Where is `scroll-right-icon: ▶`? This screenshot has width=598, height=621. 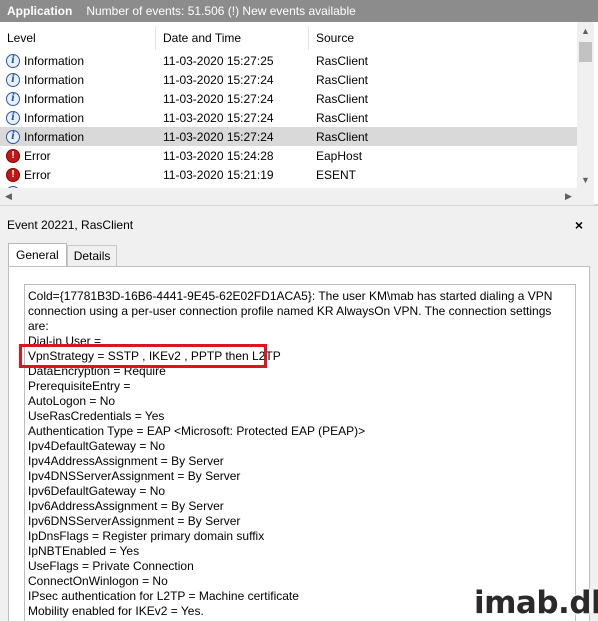 scroll-right-icon: ▶ is located at coordinates (568, 196).